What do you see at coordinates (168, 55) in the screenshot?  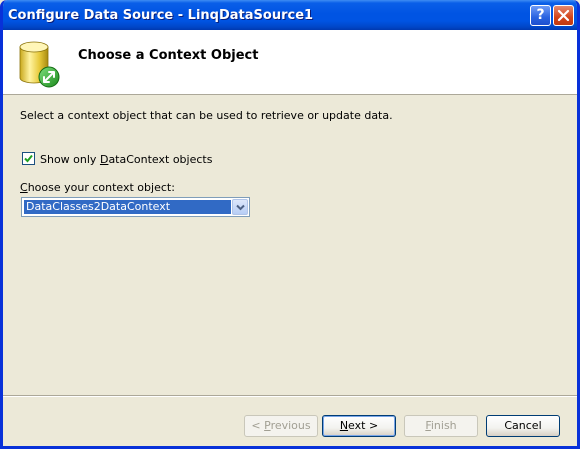 I see `page-title: Choose a Context Object` at bounding box center [168, 55].